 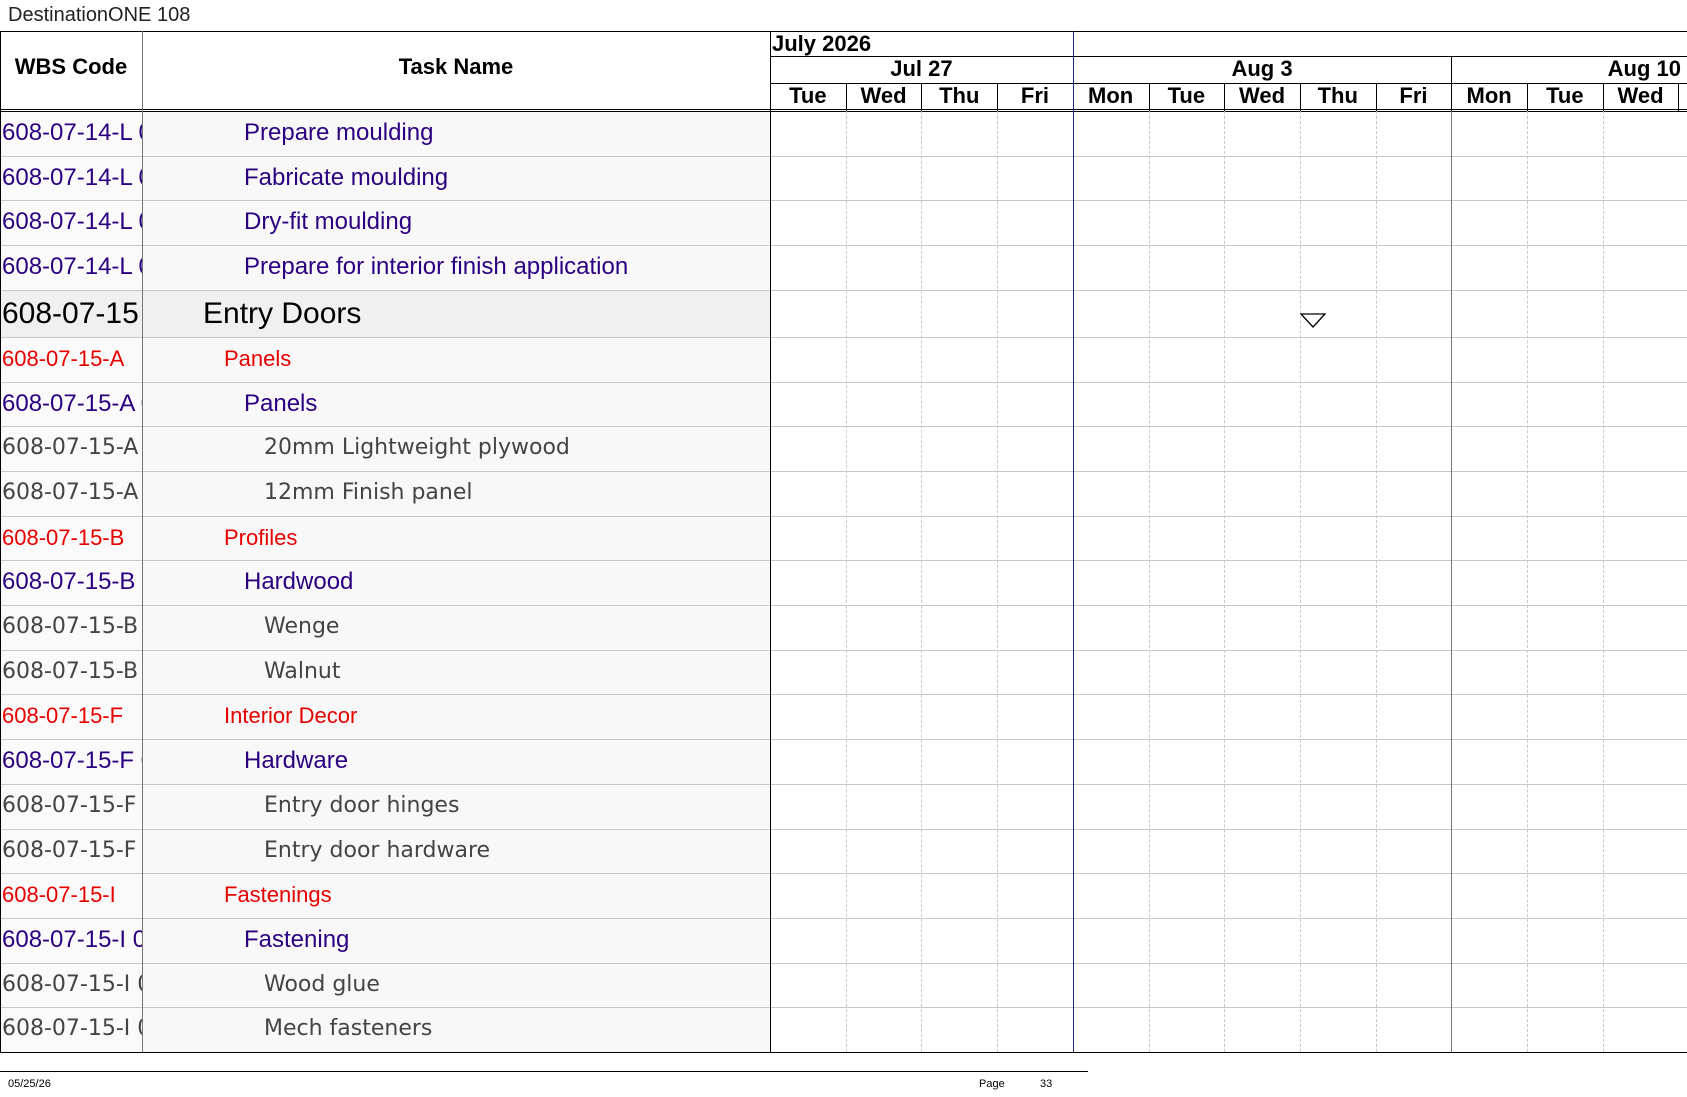 I want to click on table-row: 608-07-15-B 01 Wenge, so click(x=385, y=627).